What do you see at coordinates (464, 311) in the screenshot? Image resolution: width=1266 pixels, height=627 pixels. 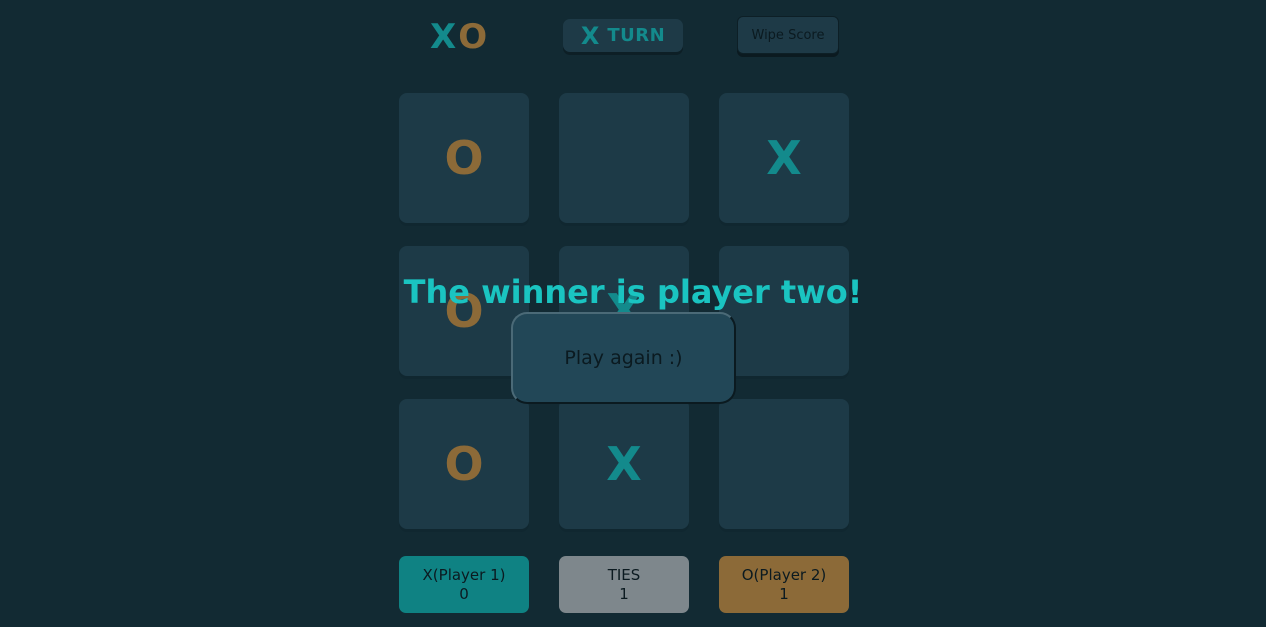 I see `board-cell-4: O` at bounding box center [464, 311].